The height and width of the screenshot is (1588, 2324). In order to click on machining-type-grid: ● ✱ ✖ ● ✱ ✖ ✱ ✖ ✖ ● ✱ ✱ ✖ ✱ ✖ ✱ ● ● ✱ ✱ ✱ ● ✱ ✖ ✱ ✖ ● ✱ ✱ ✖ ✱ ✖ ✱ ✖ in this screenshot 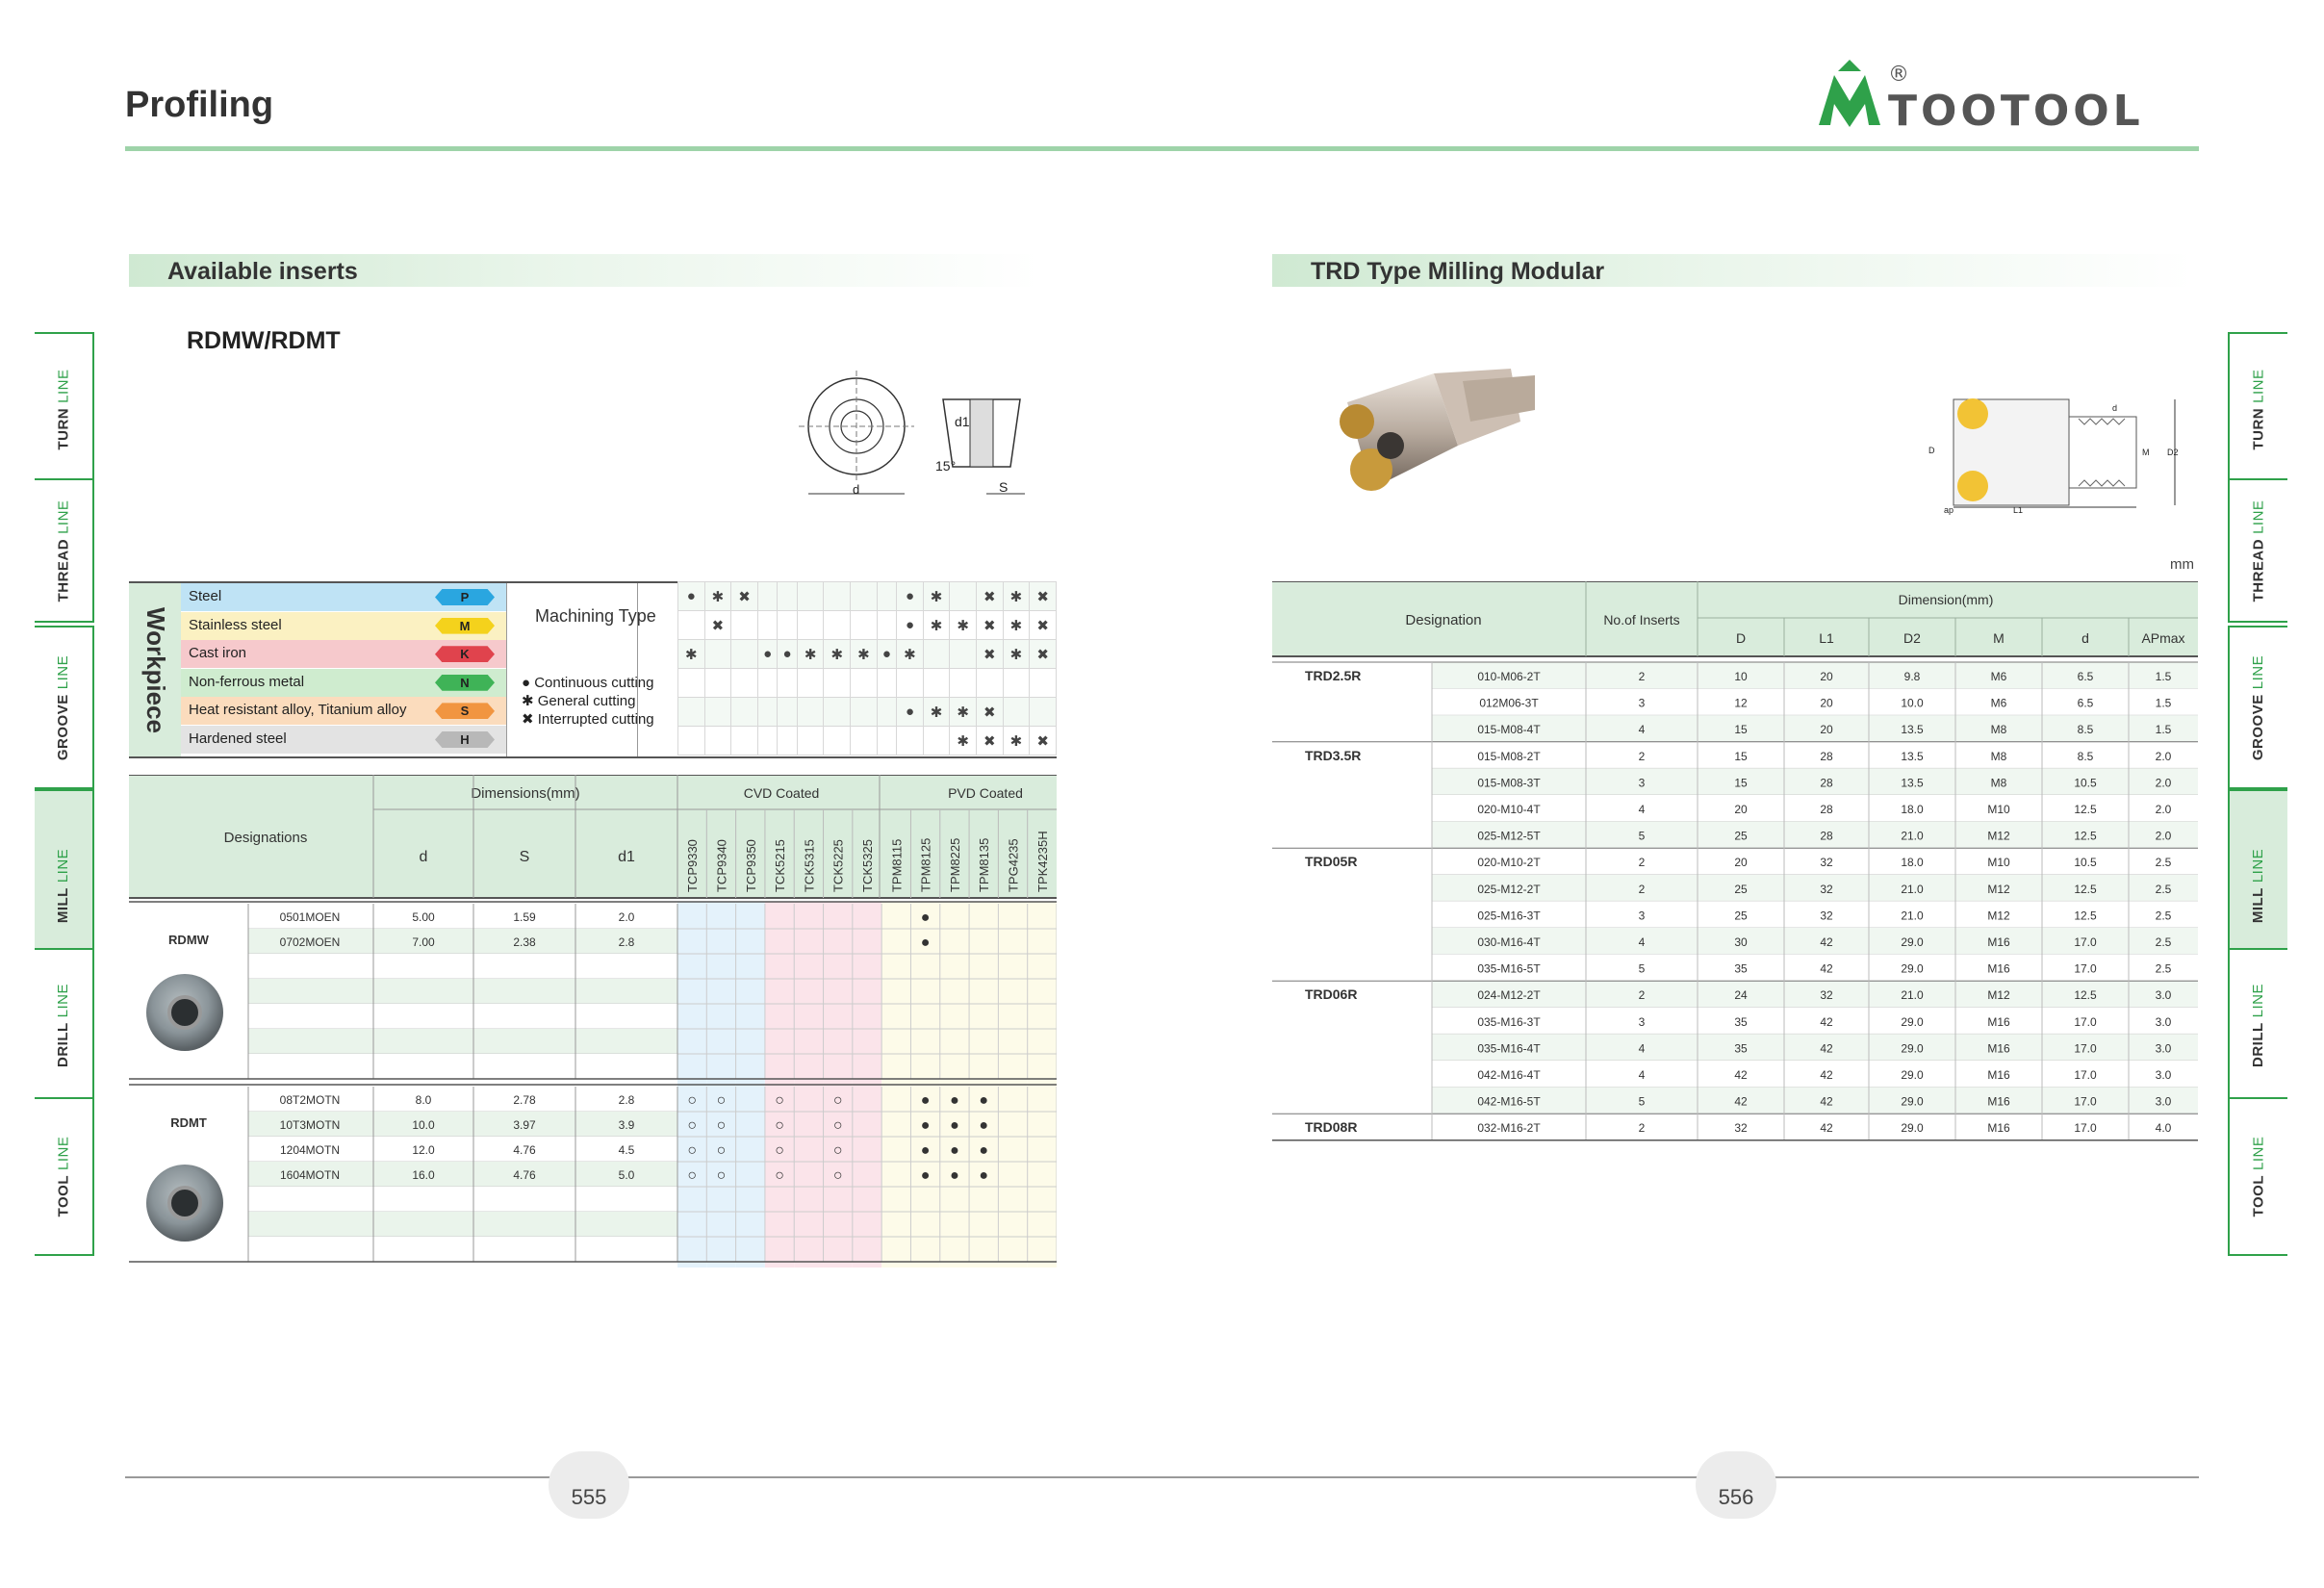, I will do `click(867, 668)`.